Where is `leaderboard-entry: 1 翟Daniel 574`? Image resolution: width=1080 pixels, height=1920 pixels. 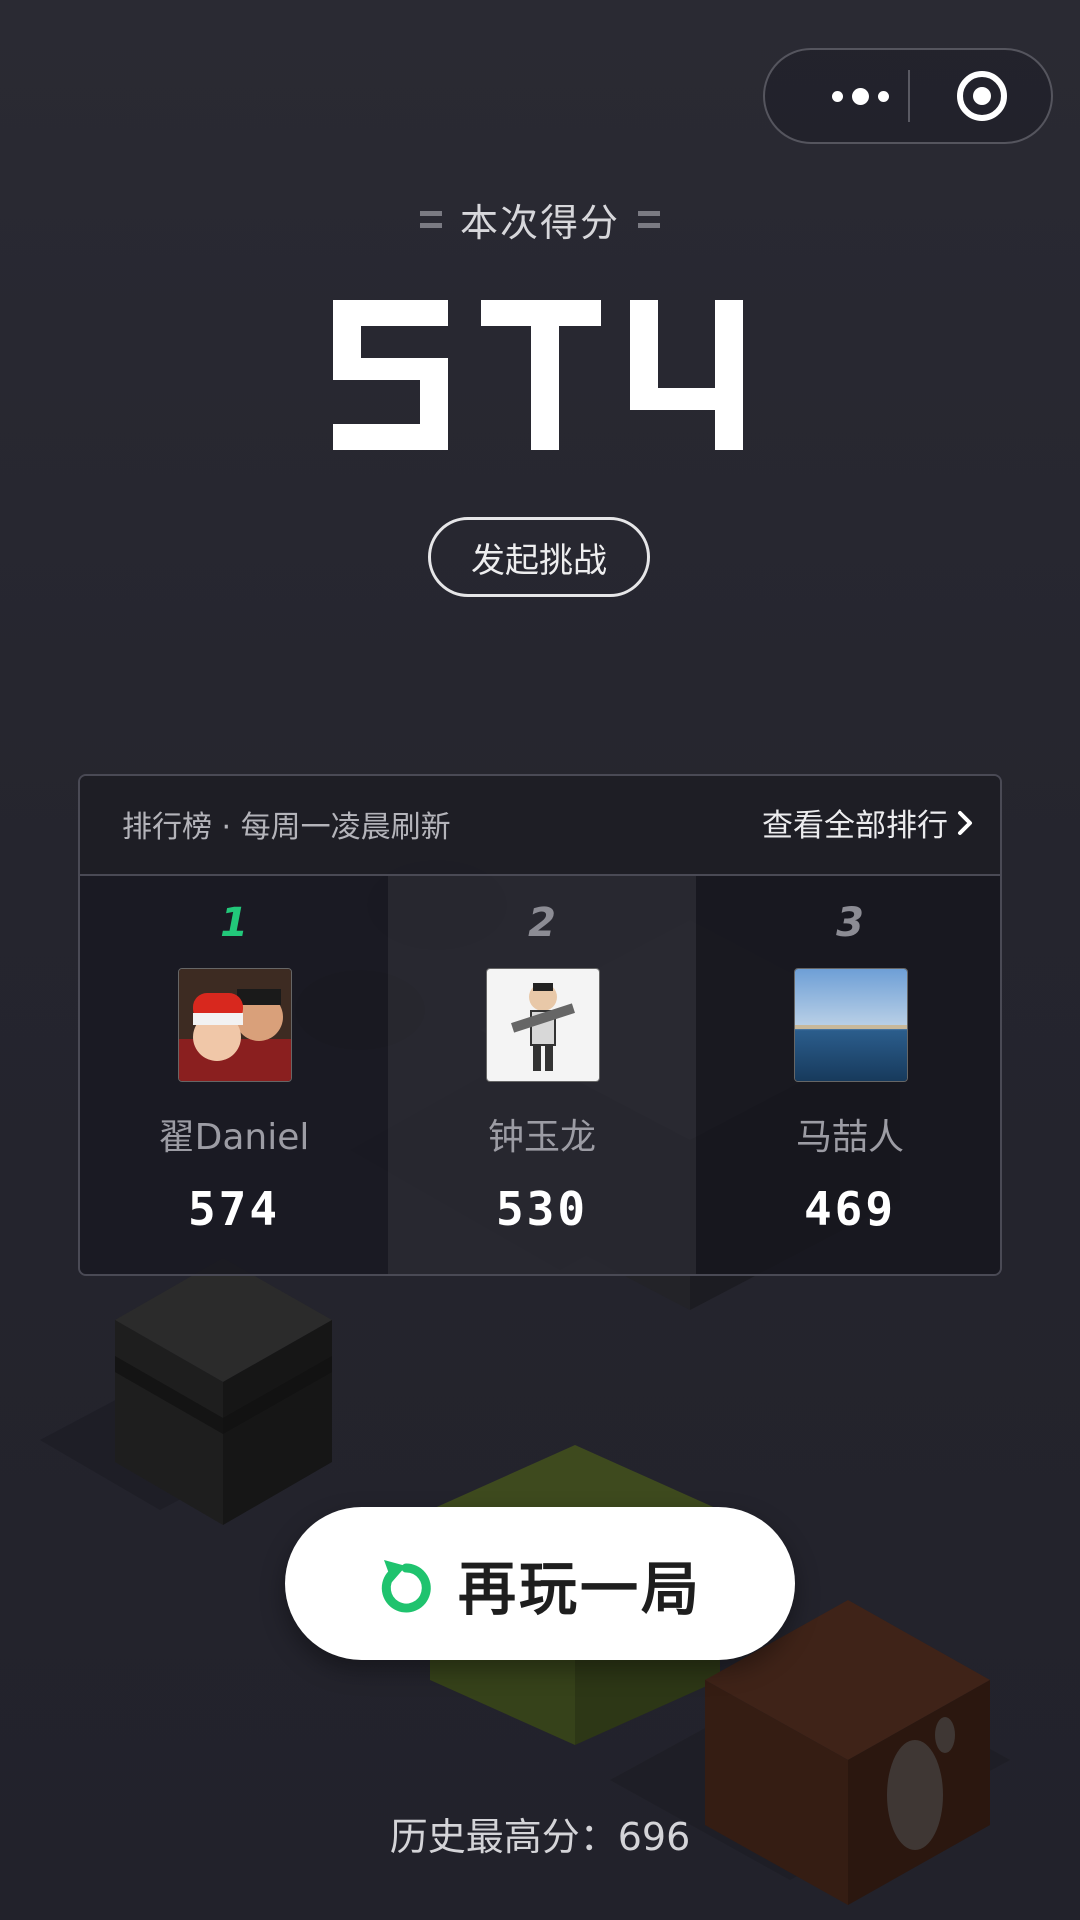 leaderboard-entry: 1 翟Daniel 574 is located at coordinates (234, 1075).